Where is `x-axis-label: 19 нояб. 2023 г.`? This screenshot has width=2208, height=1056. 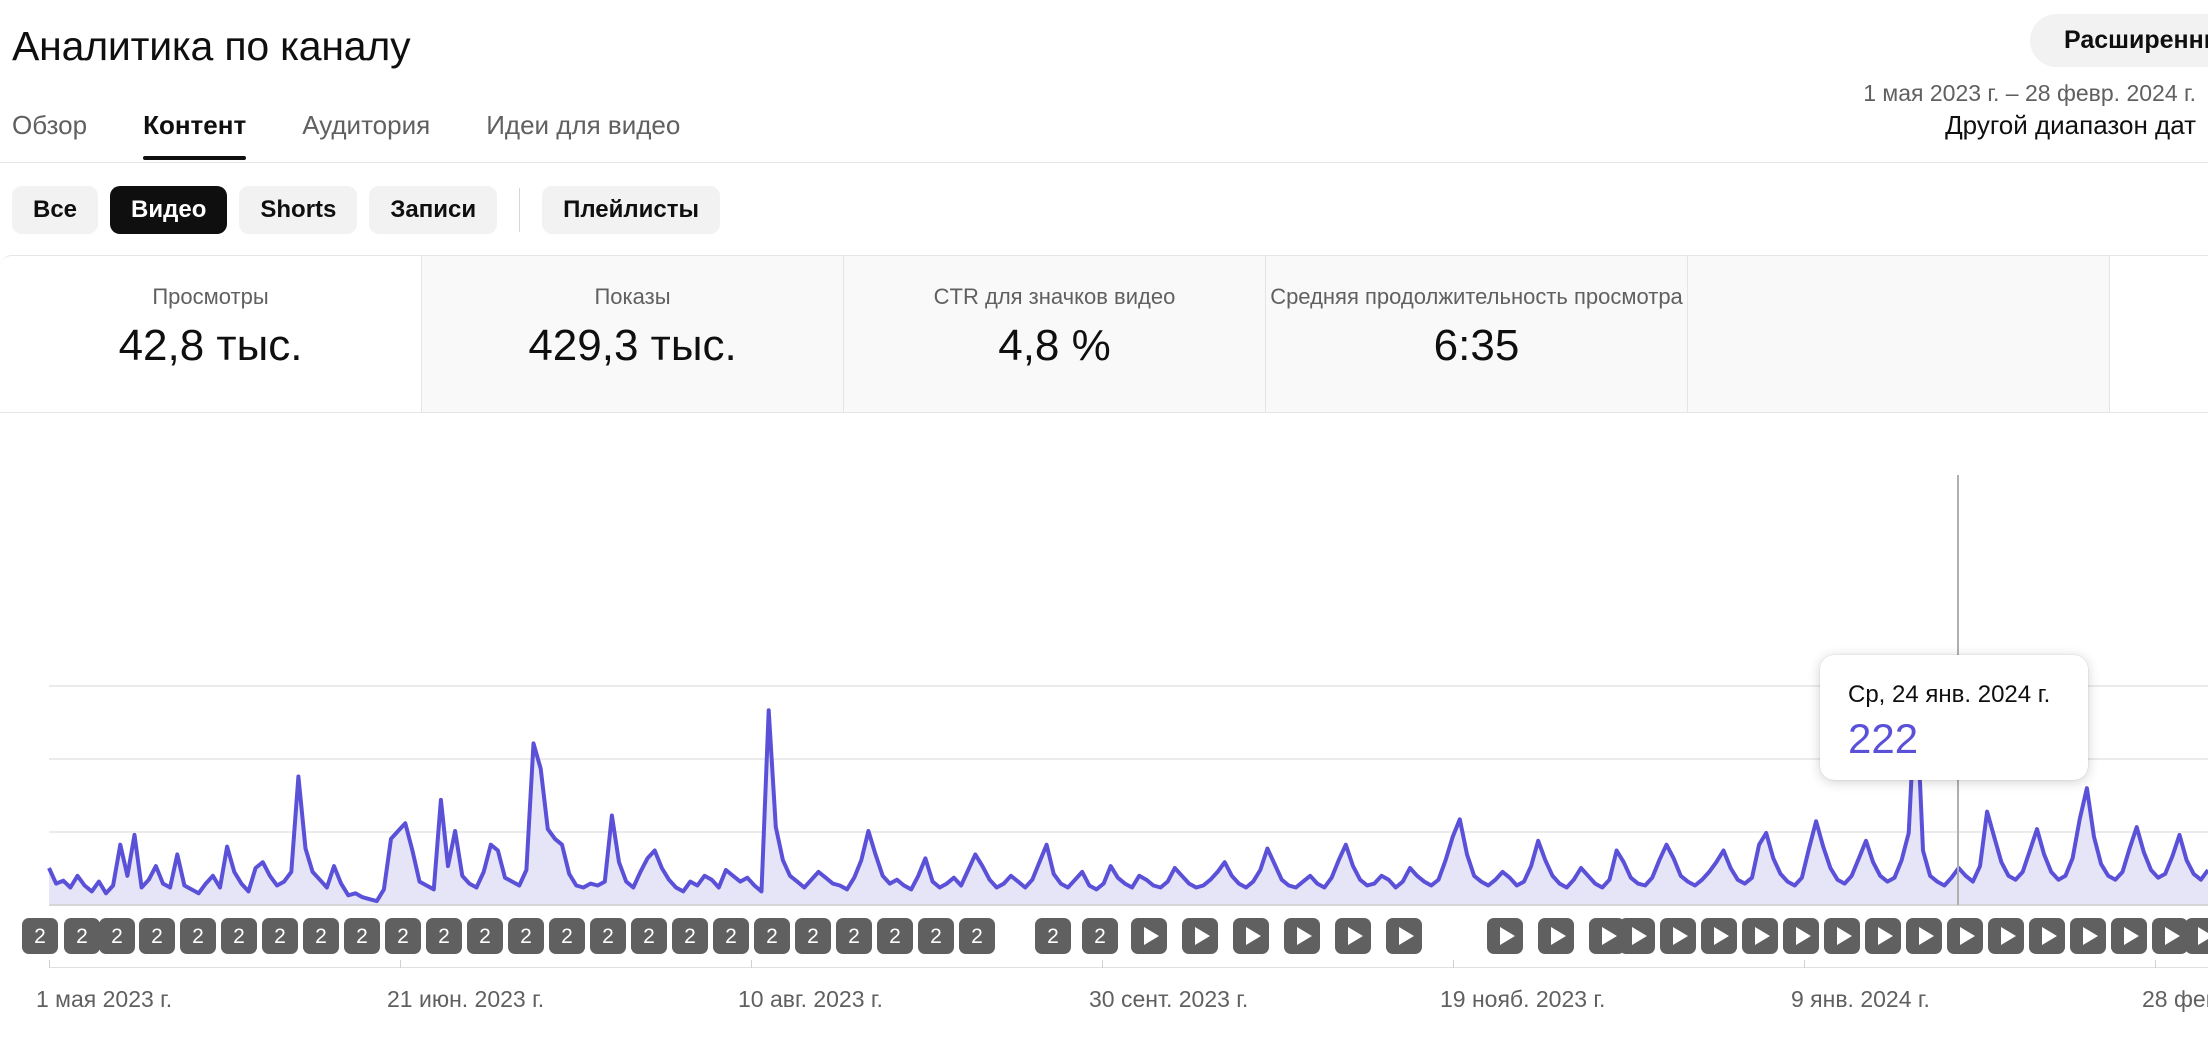 x-axis-label: 19 нояб. 2023 г. is located at coordinates (1523, 999).